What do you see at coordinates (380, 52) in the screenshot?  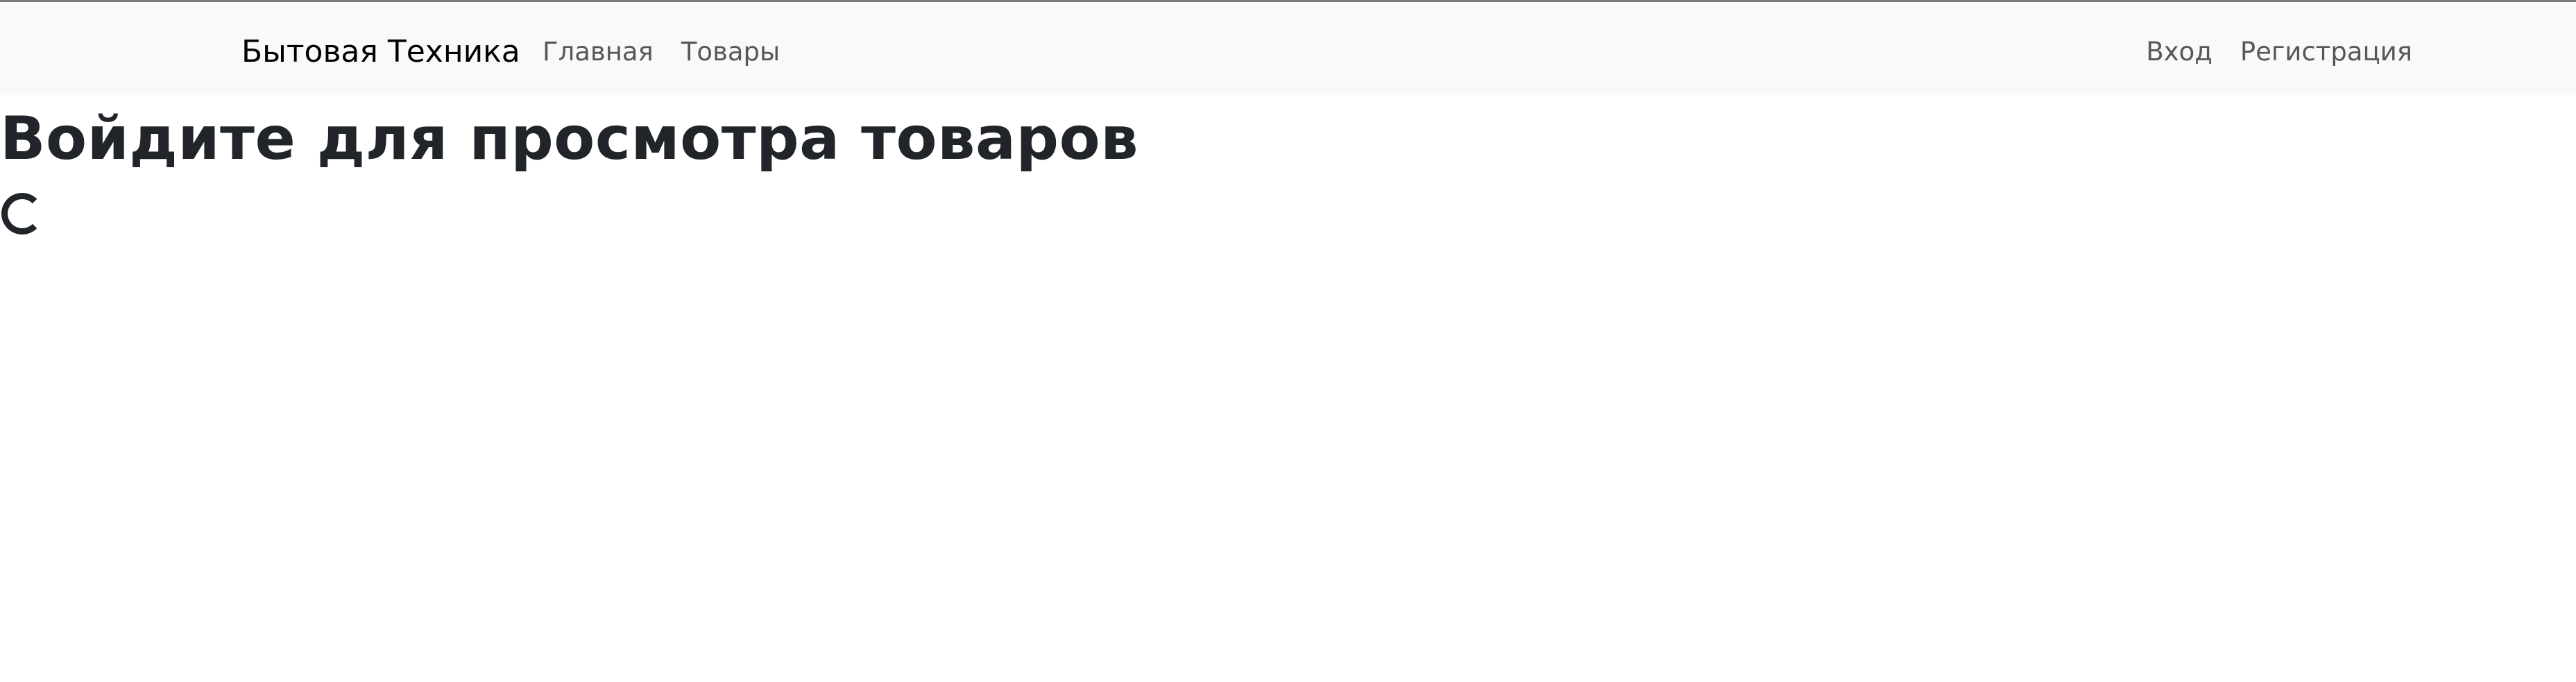 I see `navbar-brand: Бытовая Техника` at bounding box center [380, 52].